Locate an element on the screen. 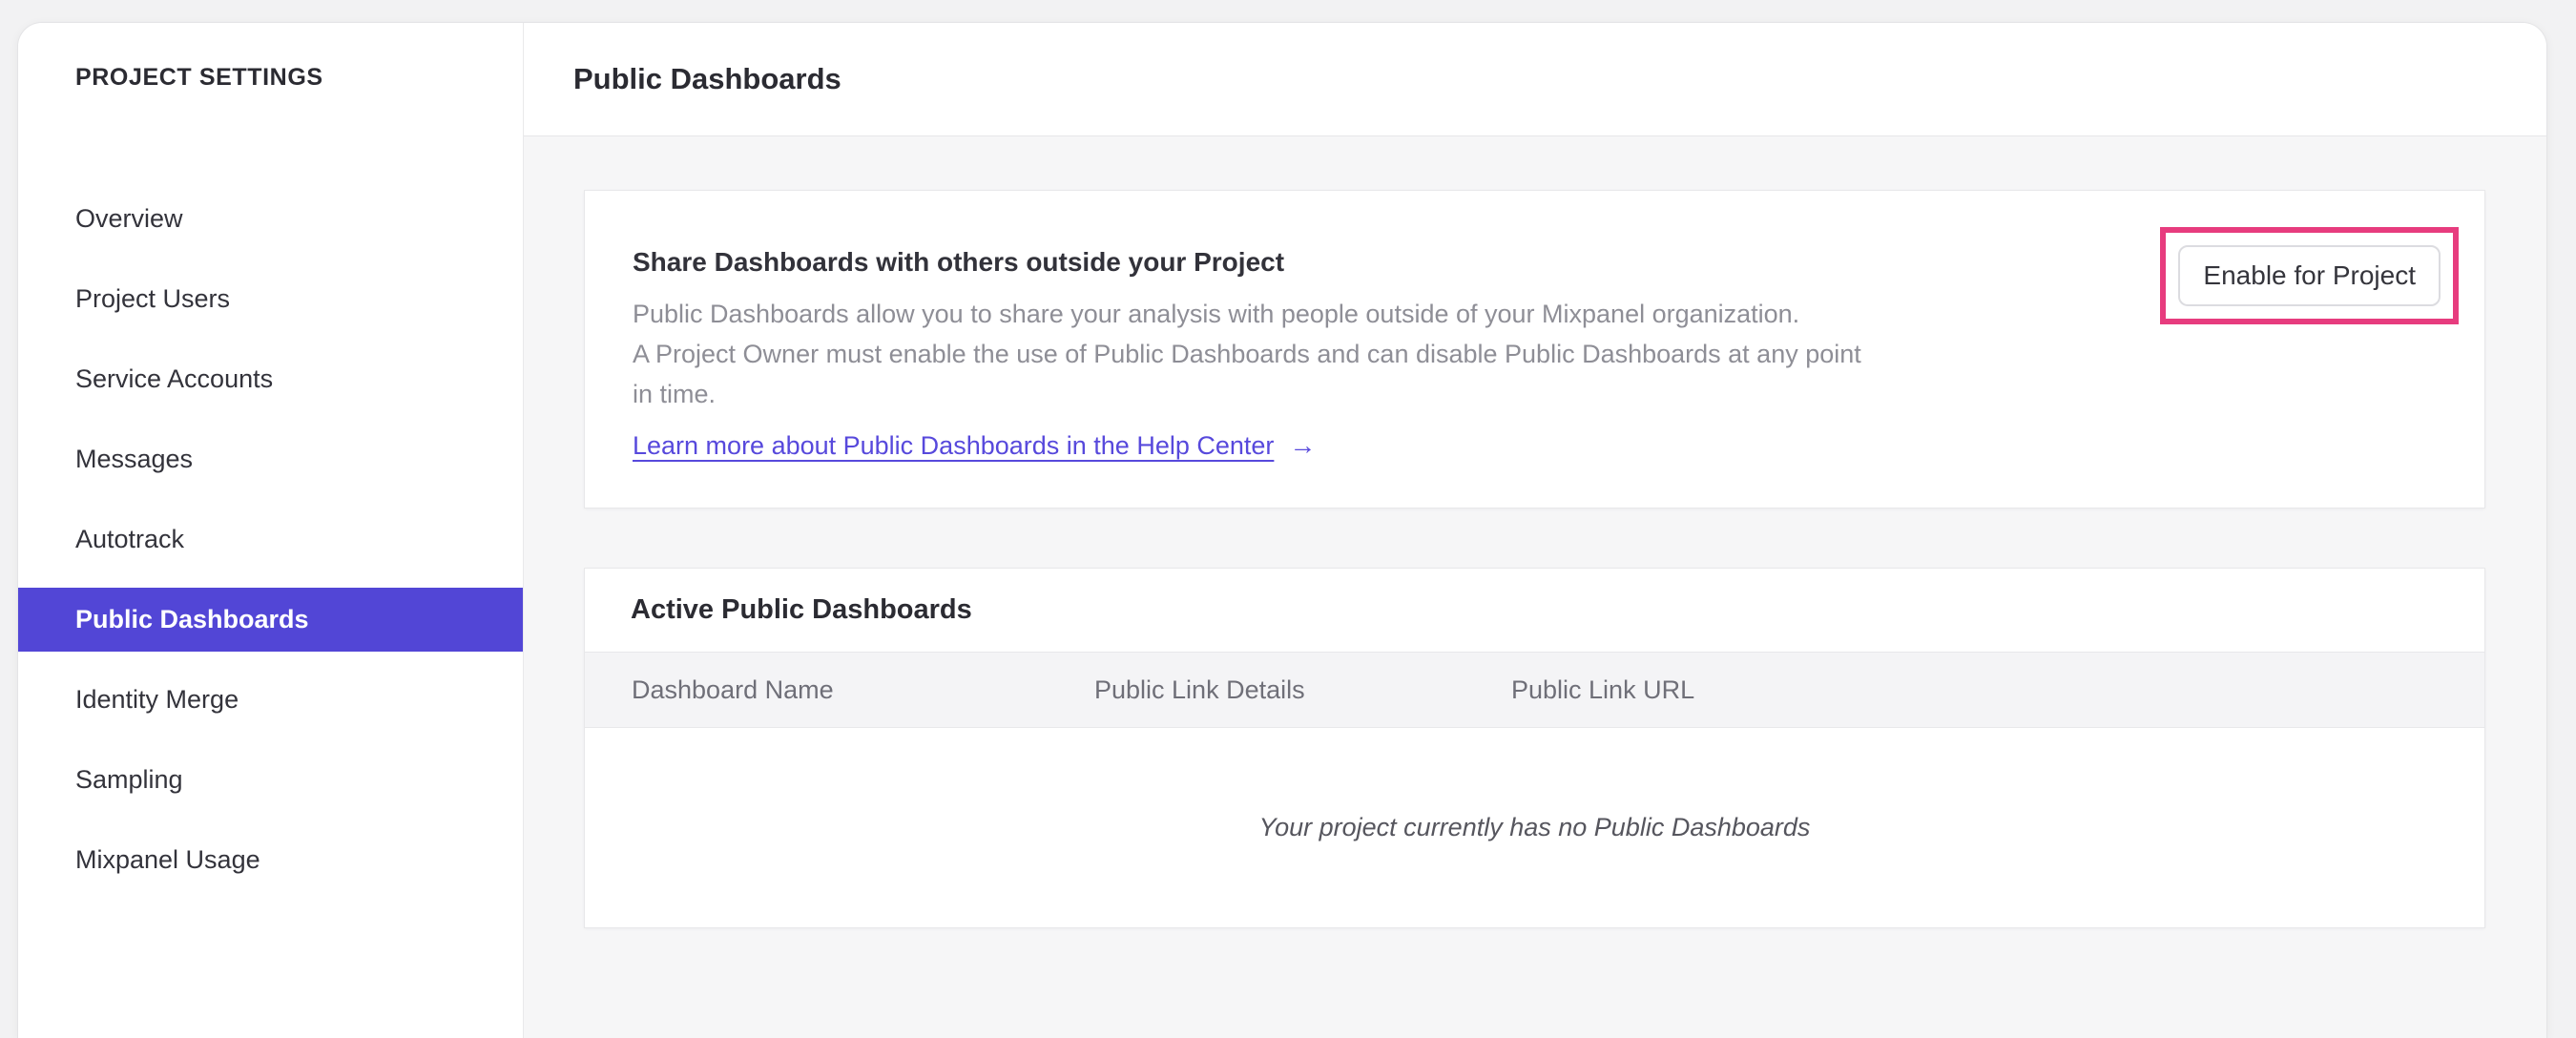 The image size is (2576, 1038). sidebar-item-public-dashboards: Public Dashboards is located at coordinates (270, 620).